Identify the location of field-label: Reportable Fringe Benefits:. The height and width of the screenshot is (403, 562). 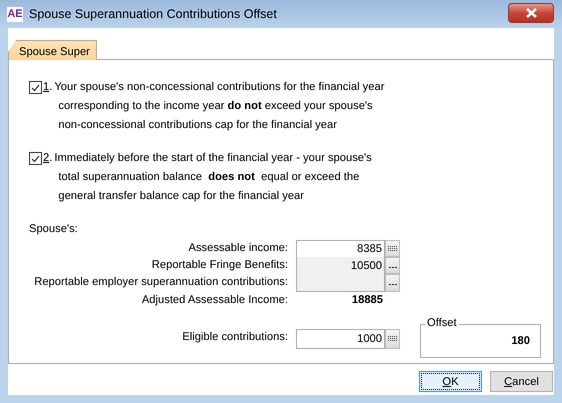
(219, 265).